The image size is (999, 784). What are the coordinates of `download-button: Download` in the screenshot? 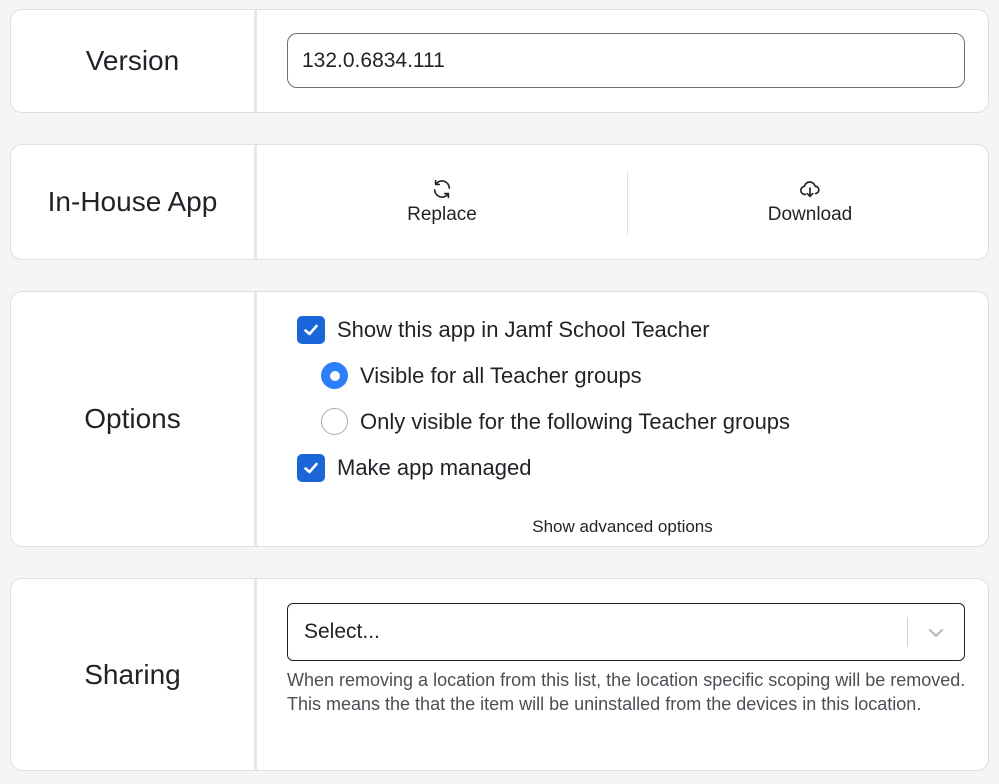 It's located at (808, 202).